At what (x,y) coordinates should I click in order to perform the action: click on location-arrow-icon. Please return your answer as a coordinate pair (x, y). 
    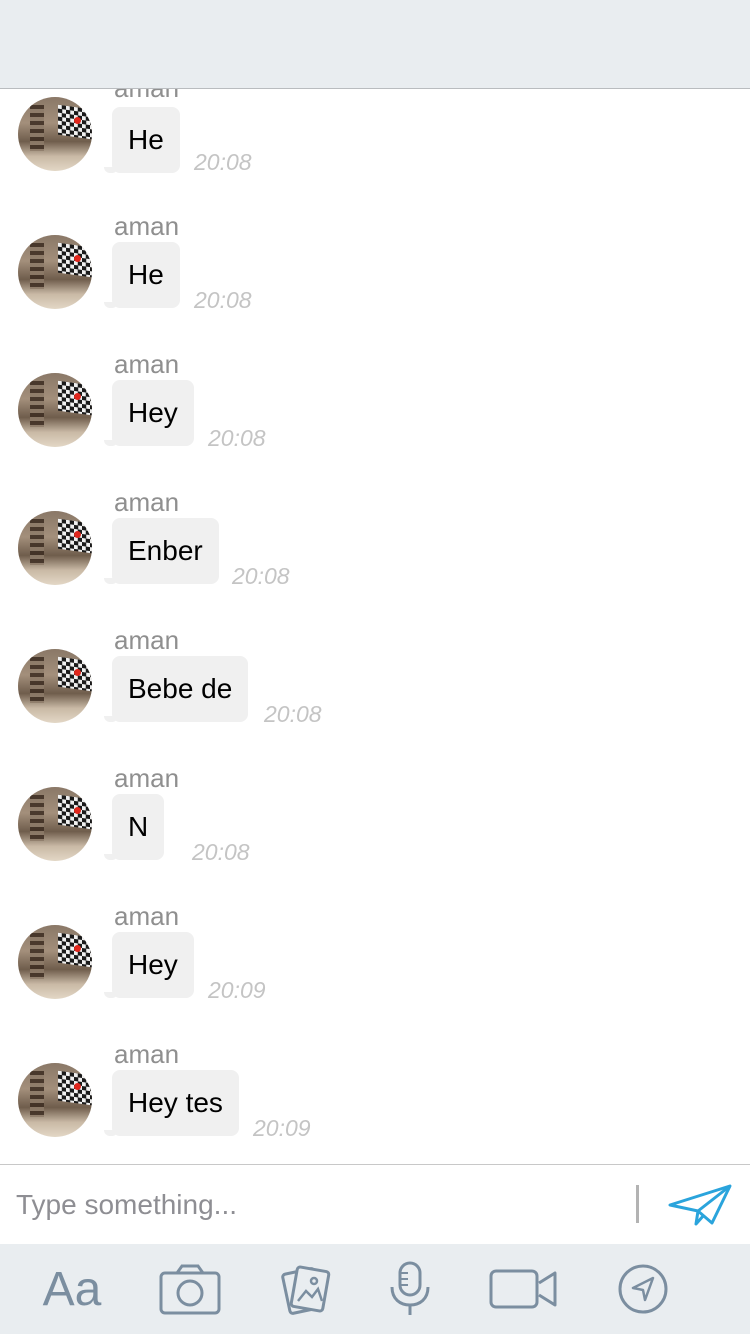
    Looking at the image, I should click on (643, 1289).